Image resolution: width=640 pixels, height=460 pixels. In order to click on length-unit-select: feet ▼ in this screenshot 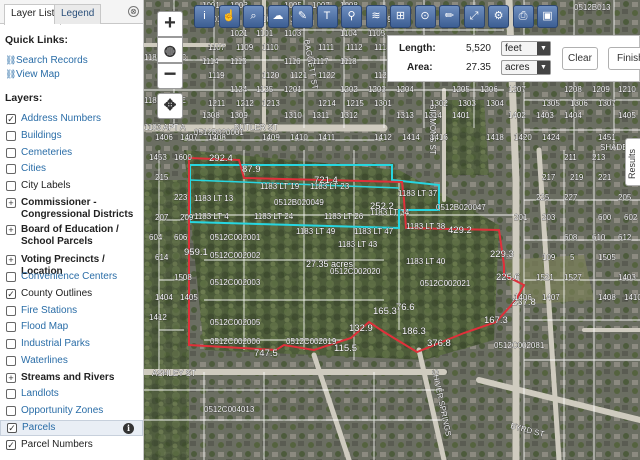, I will do `click(526, 48)`.